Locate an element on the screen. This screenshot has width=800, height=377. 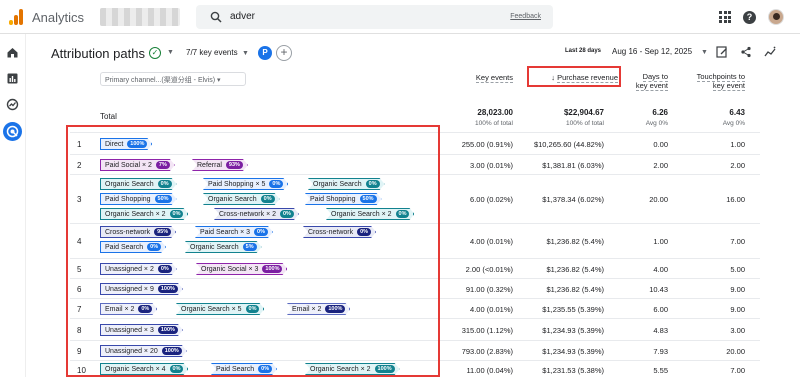
col-header-key-events: Key events is located at coordinates (487, 78).